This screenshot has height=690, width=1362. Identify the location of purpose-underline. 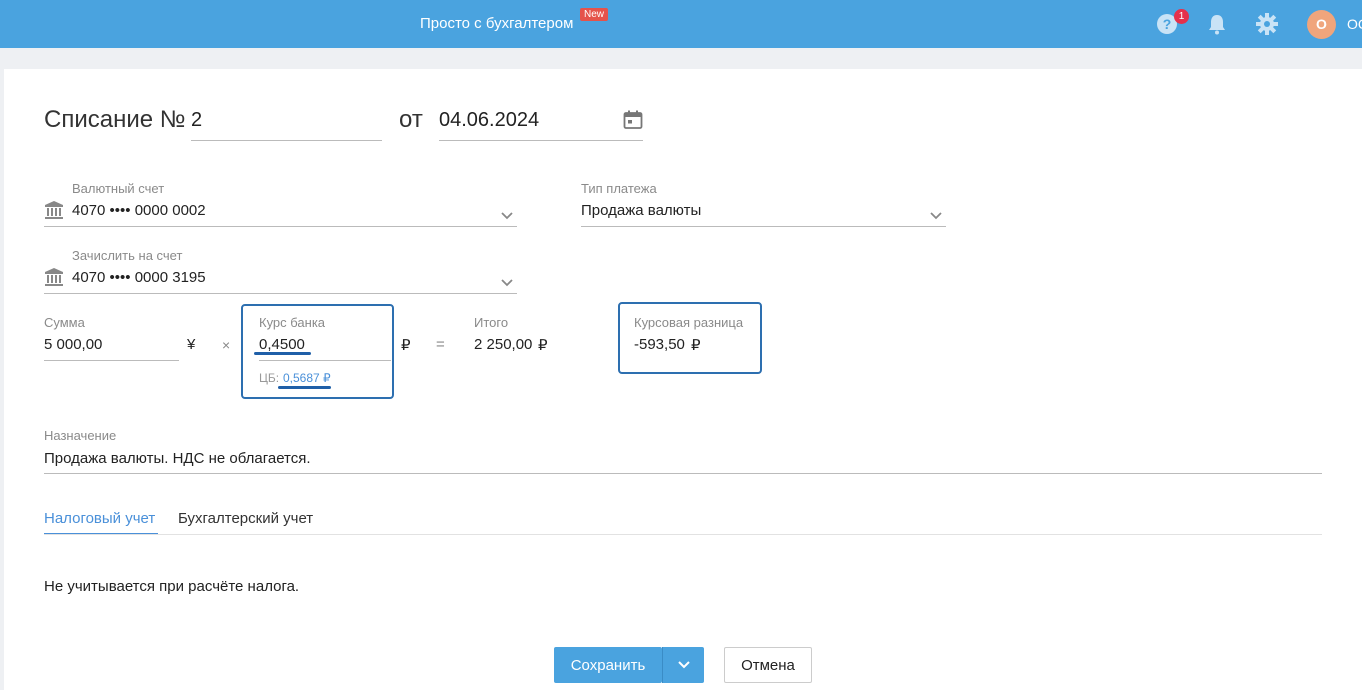
(683, 473).